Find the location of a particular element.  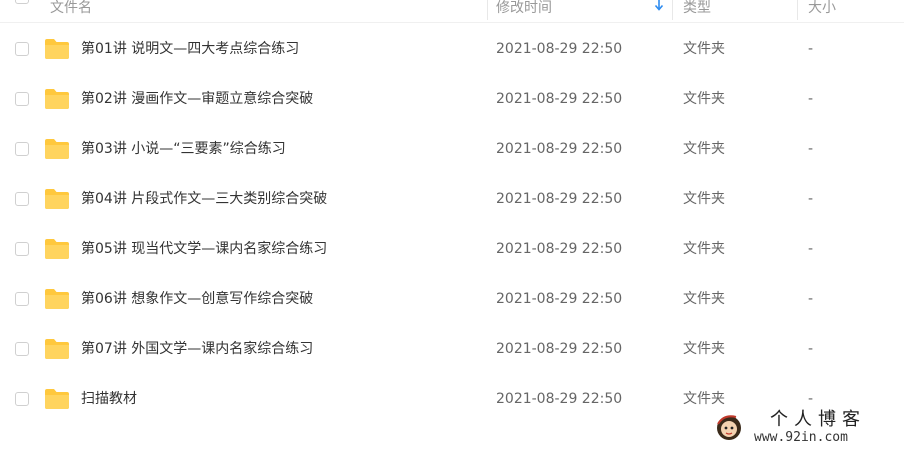

sort-descending-icon is located at coordinates (659, 6).